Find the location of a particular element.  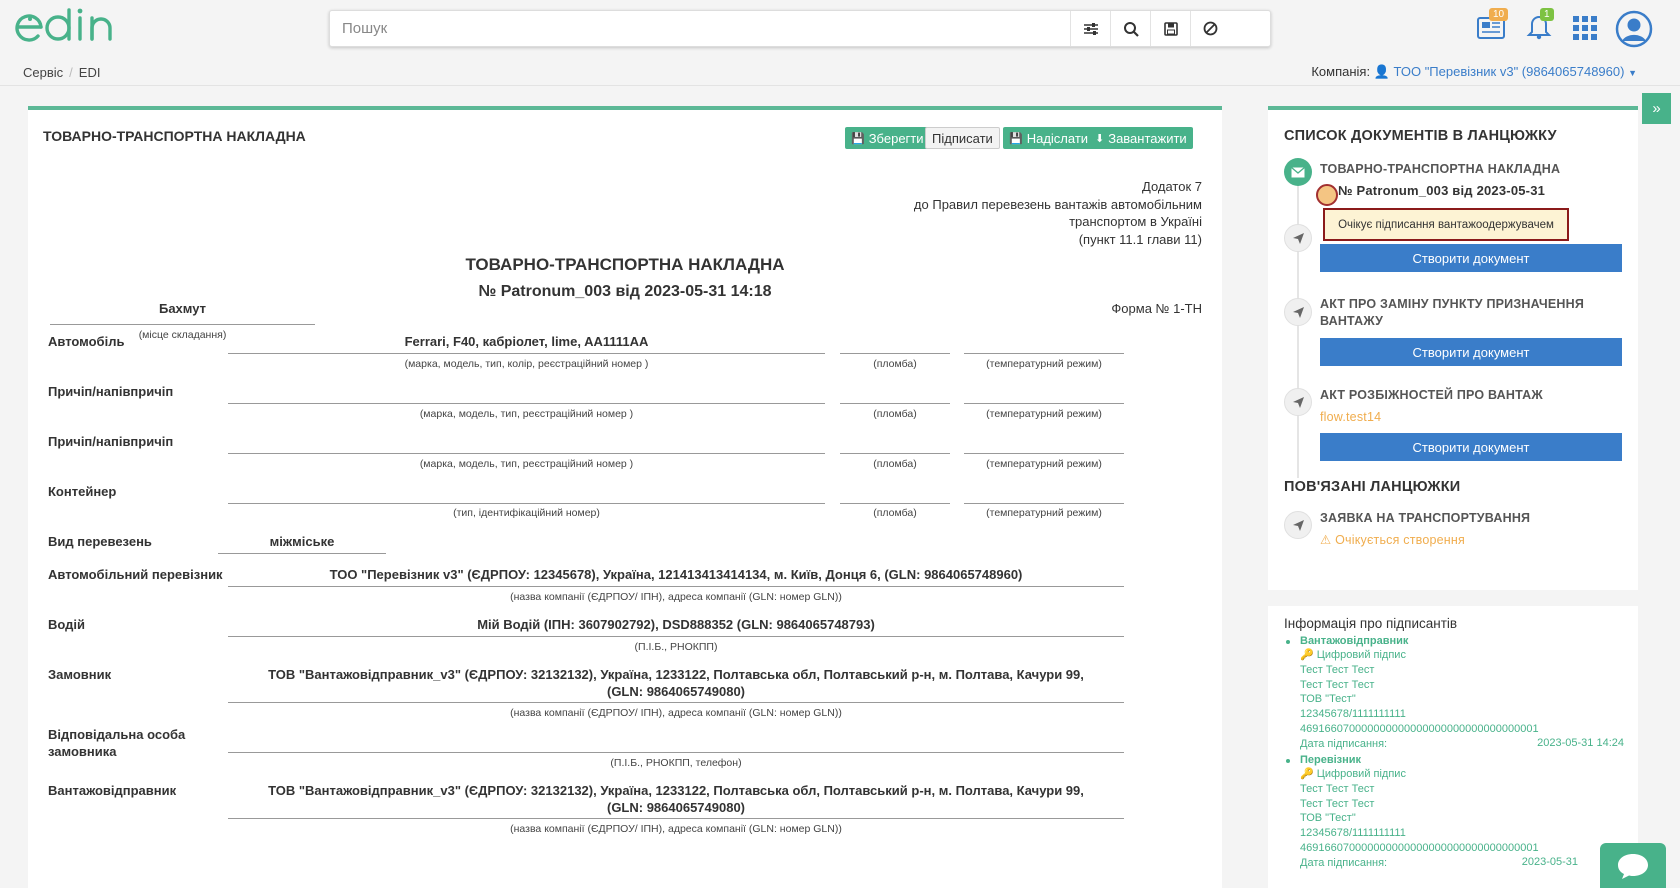

chain-doc3-sub: flow.test14 is located at coordinates (1351, 417).